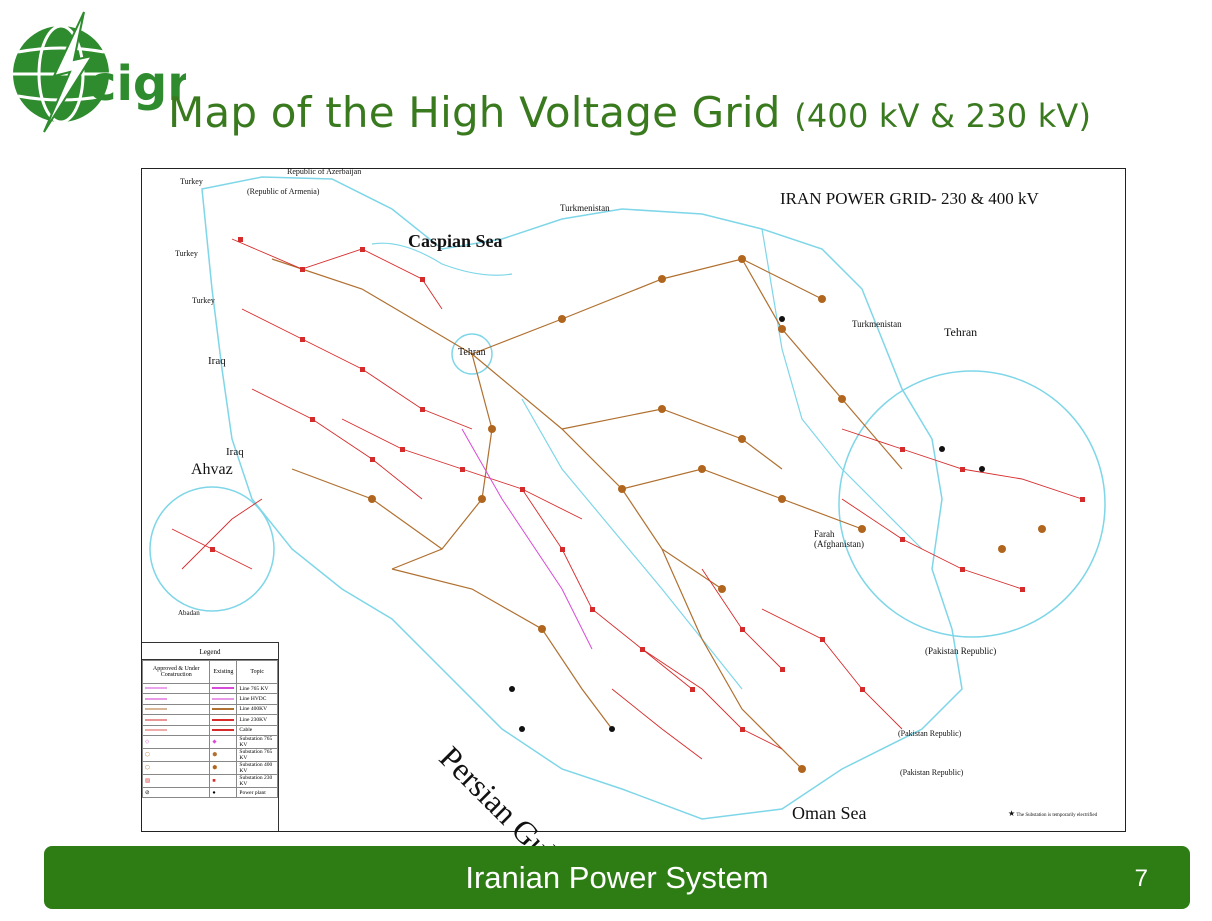 The width and height of the screenshot is (1212, 921). I want to click on legend-row: Line 765 KV, so click(209, 688).